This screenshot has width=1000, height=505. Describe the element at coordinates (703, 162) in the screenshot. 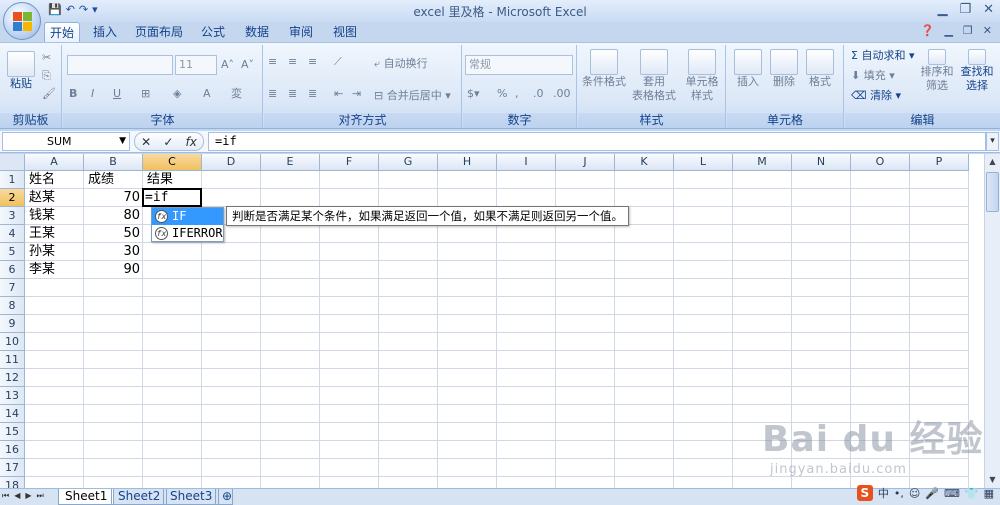

I see `column-header-l: L` at that location.